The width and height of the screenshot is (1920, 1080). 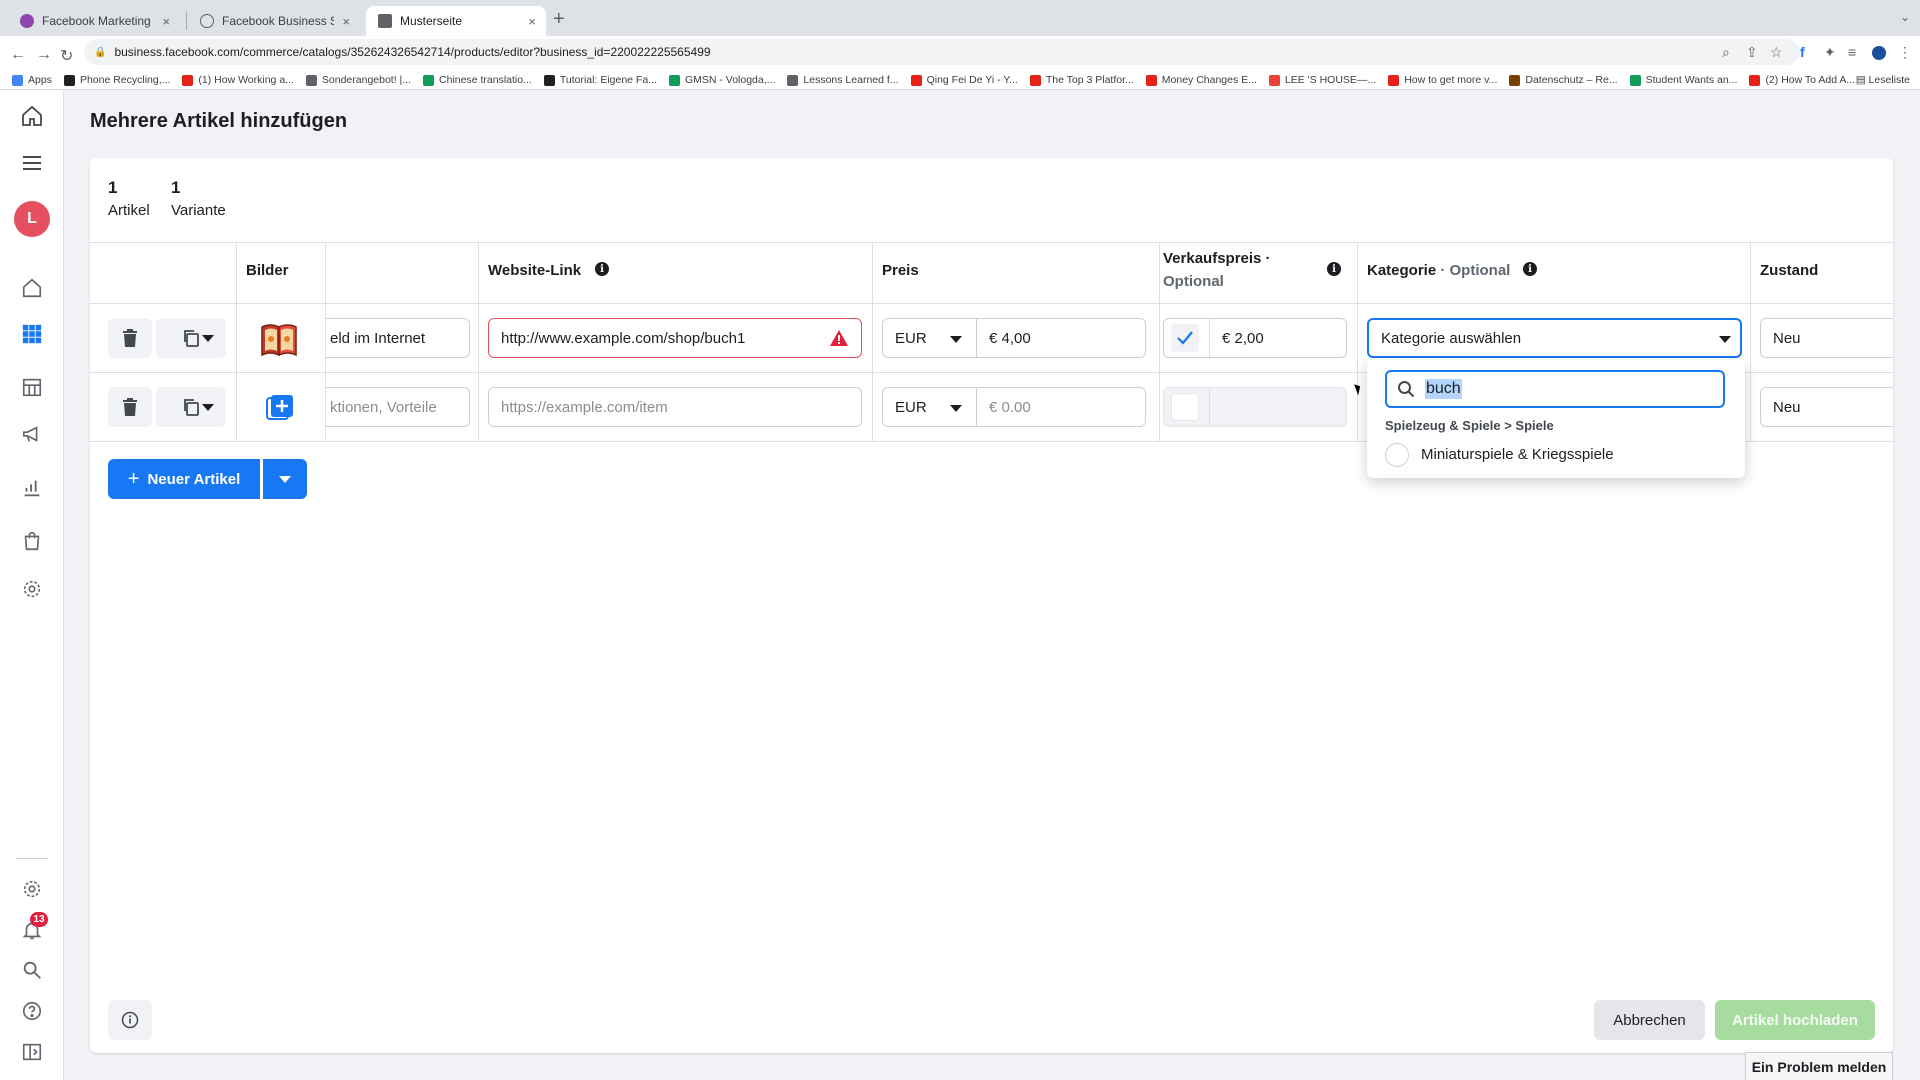 I want to click on shop-home-icon, so click(x=32, y=288).